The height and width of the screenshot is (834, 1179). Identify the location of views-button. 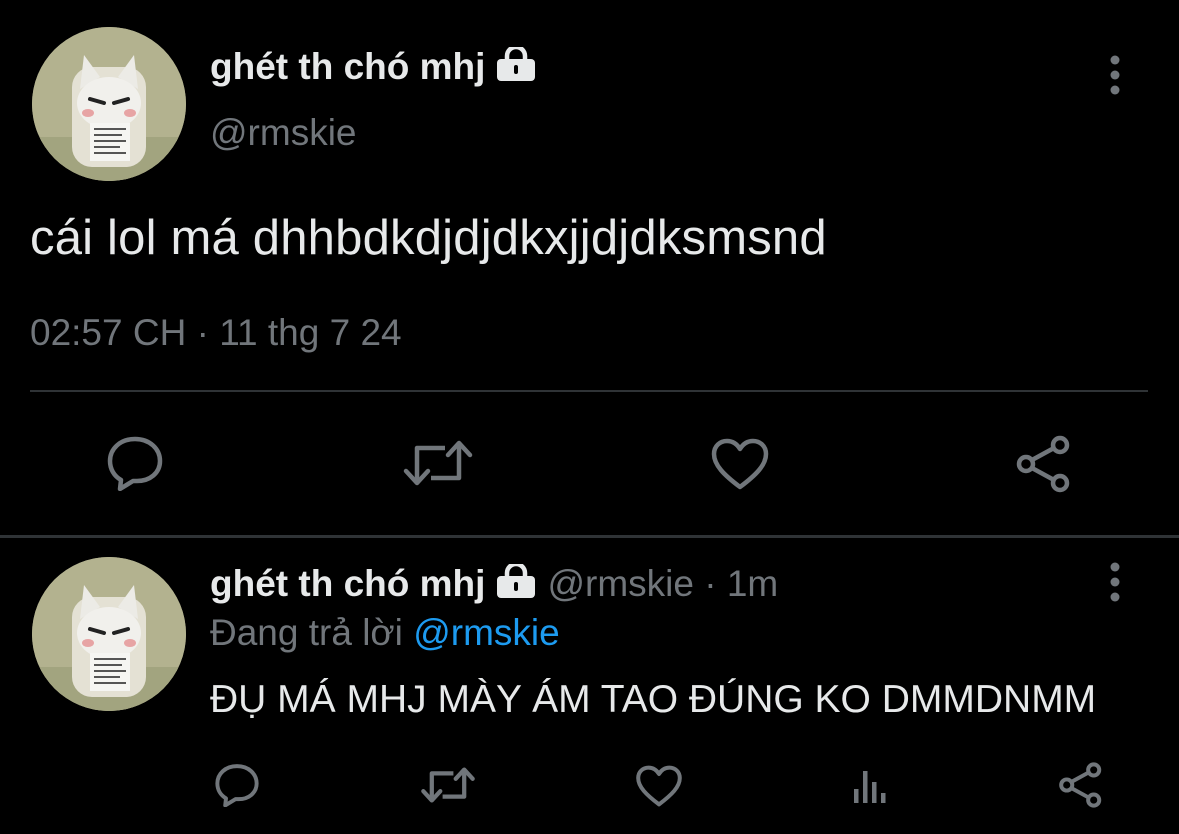
(870, 785).